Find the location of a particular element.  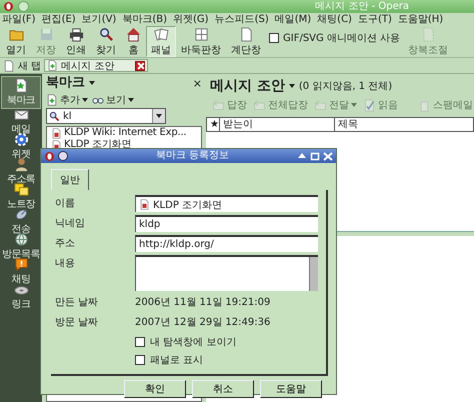

window-menu-button is located at coordinates (63, 156).